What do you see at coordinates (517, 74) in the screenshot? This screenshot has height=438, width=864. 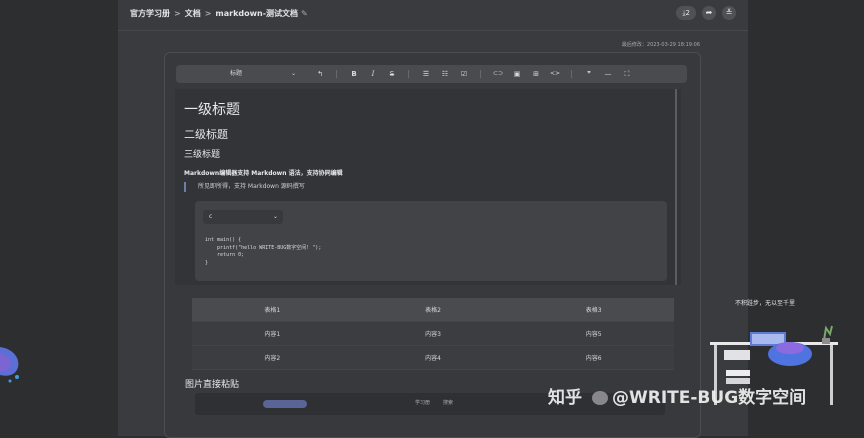 I see `image-icon: ▣` at bounding box center [517, 74].